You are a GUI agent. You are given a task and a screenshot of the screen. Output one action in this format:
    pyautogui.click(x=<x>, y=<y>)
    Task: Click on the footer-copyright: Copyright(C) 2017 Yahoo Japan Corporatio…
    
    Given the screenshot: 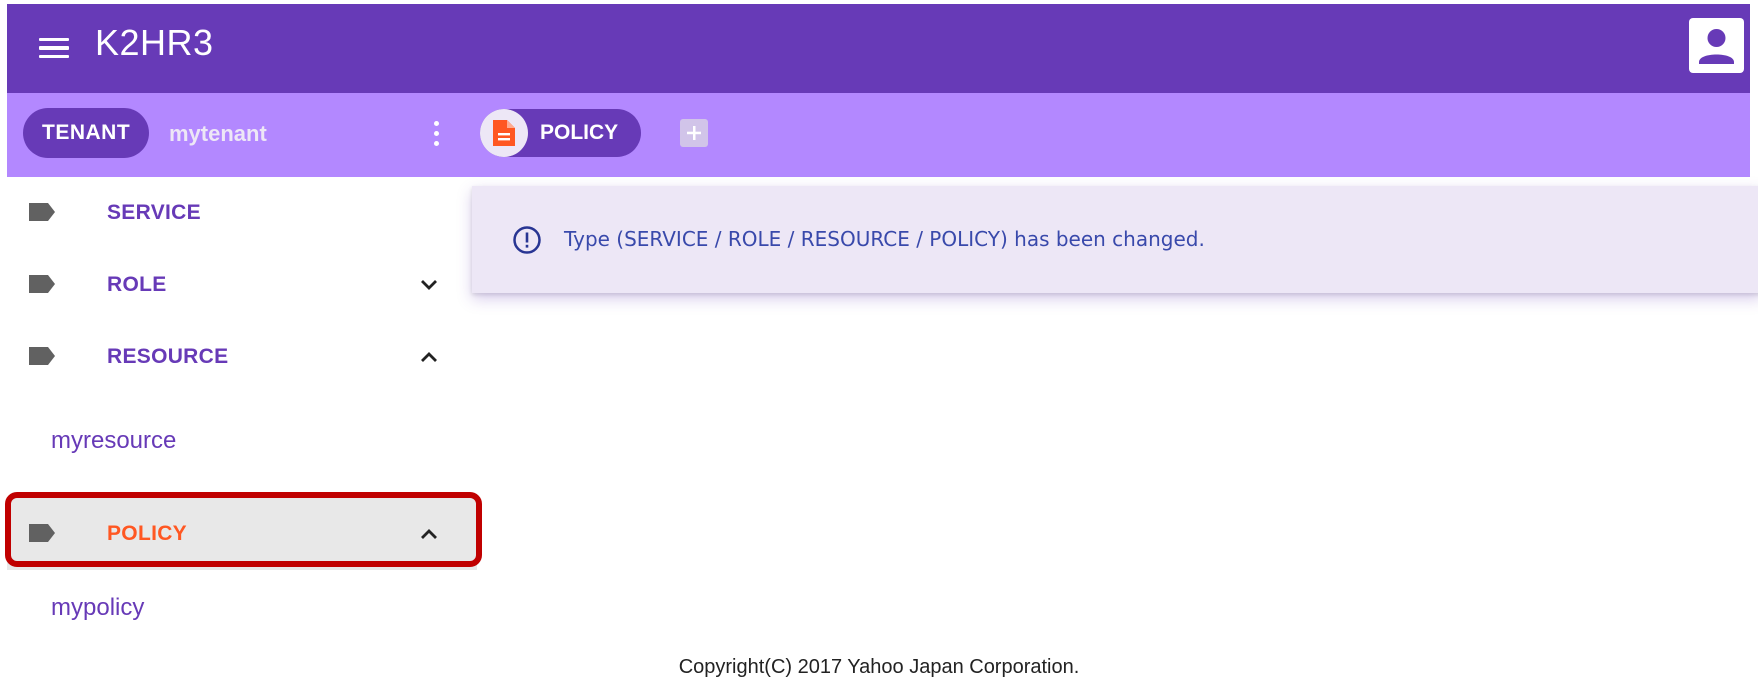 What is the action you would take?
    pyautogui.click(x=879, y=667)
    